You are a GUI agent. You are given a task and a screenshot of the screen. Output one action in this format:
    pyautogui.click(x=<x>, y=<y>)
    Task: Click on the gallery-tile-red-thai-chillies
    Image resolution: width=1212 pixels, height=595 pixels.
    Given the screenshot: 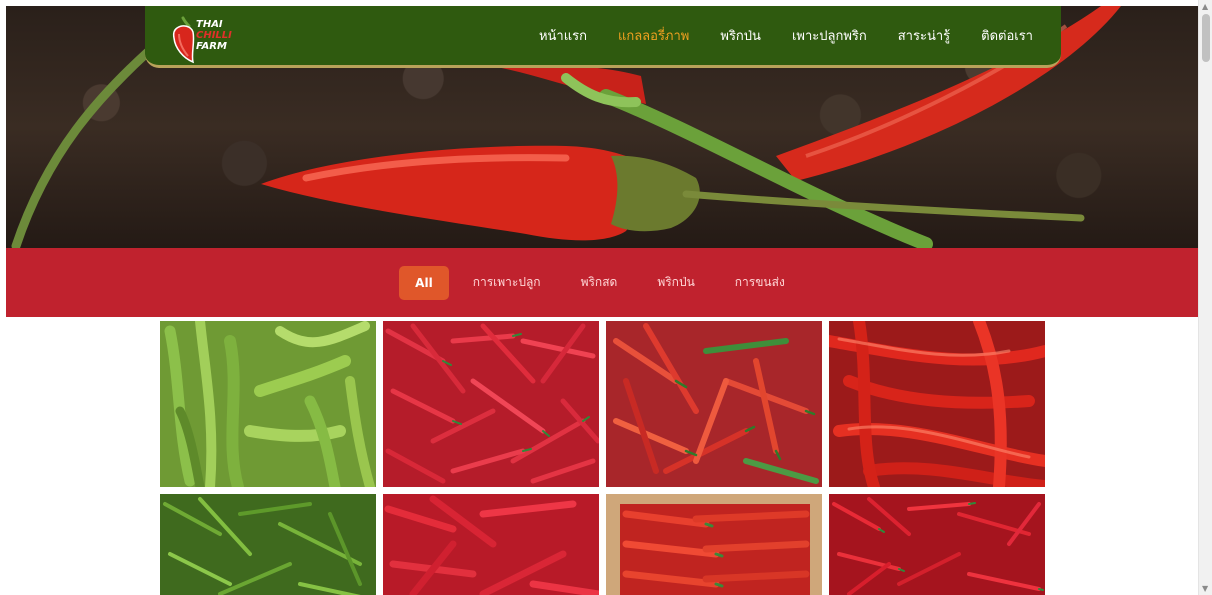 What is the action you would take?
    pyautogui.click(x=491, y=404)
    